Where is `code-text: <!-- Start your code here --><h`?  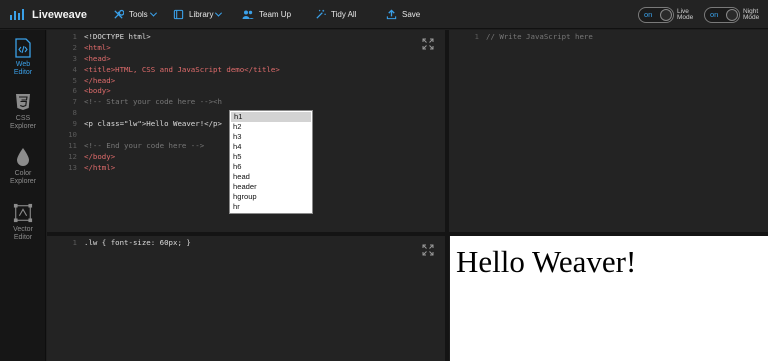
code-text: <!-- Start your code here --><h is located at coordinates (153, 102).